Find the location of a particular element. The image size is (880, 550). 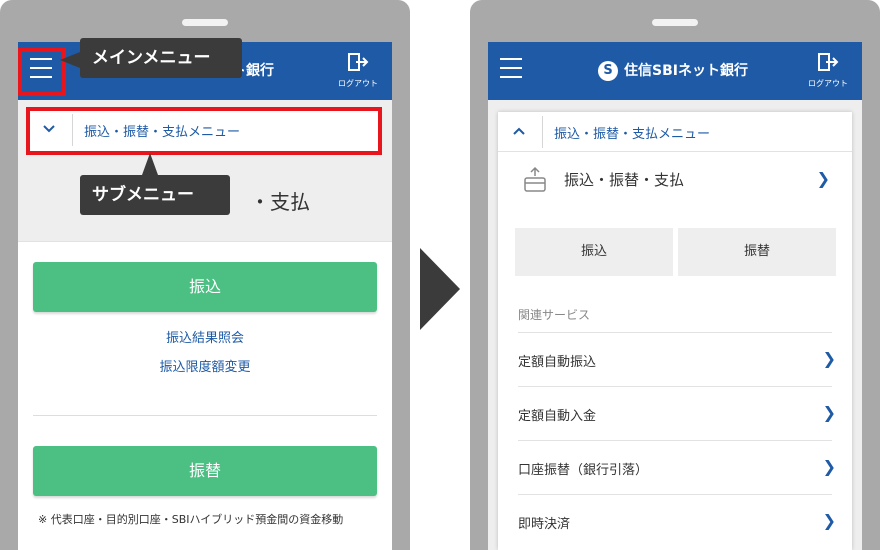

list-item: 口座振替（銀行引落） ❯ is located at coordinates (677, 467).